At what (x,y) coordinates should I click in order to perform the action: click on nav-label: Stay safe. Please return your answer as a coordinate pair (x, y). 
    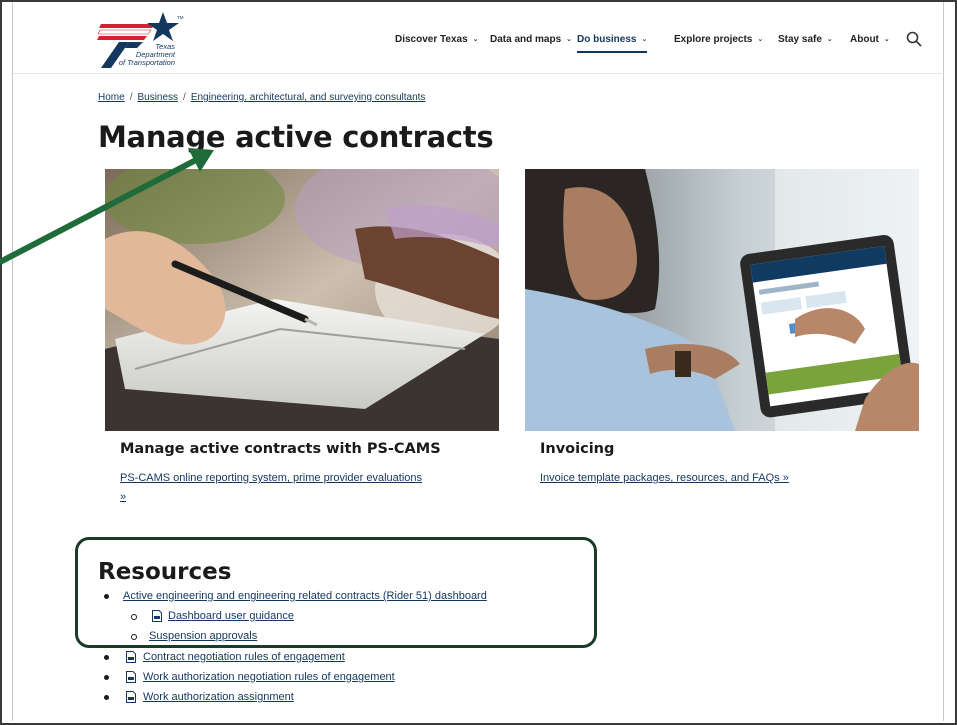
    Looking at the image, I should click on (800, 39).